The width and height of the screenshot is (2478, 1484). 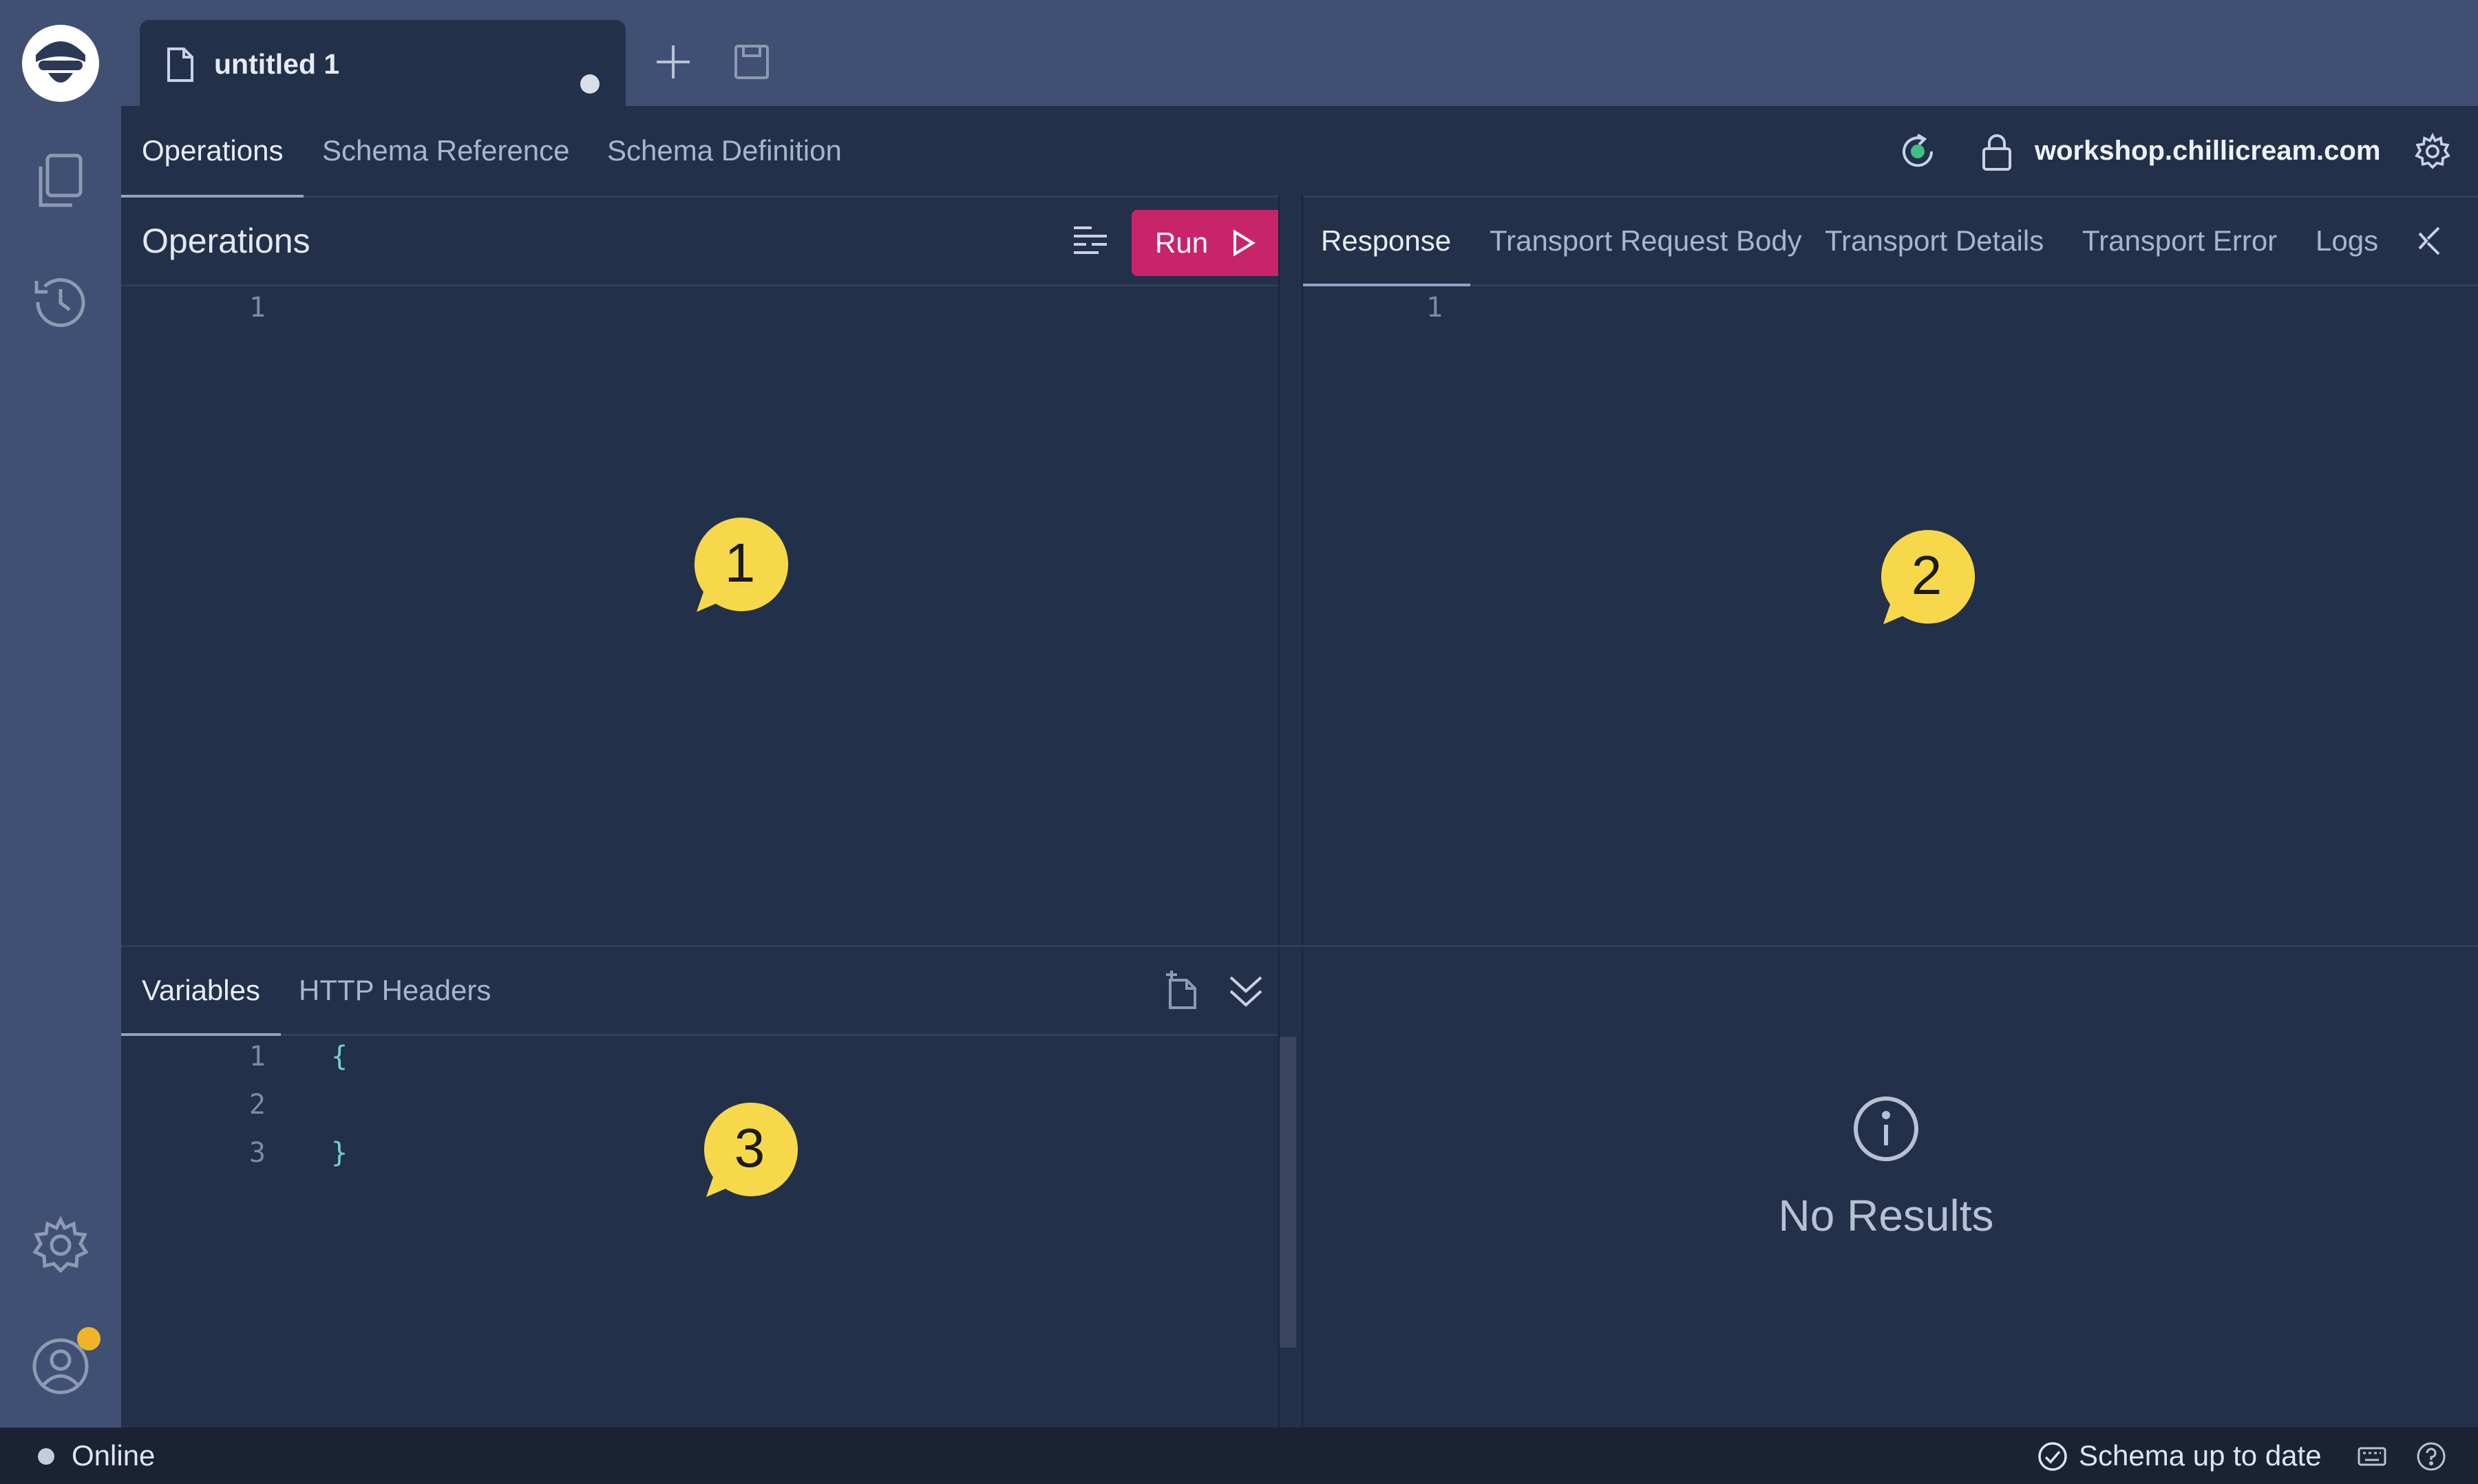 I want to click on bubble-label: 1, so click(x=740, y=562).